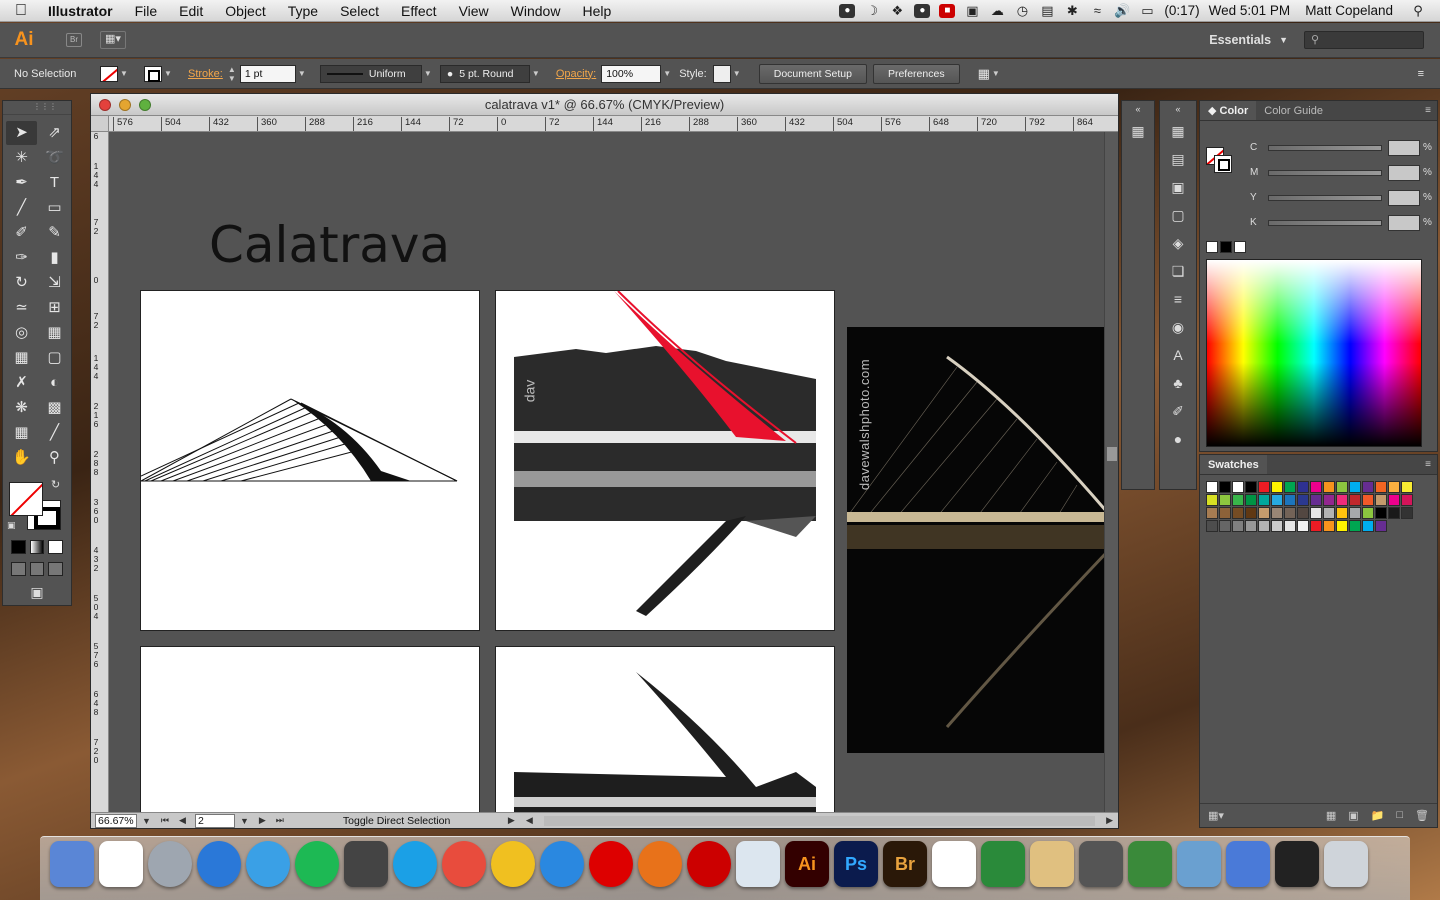 Image resolution: width=1440 pixels, height=900 pixels. Describe the element at coordinates (1109, 820) in the screenshot. I see `scroll-right-icon: ▶` at that location.